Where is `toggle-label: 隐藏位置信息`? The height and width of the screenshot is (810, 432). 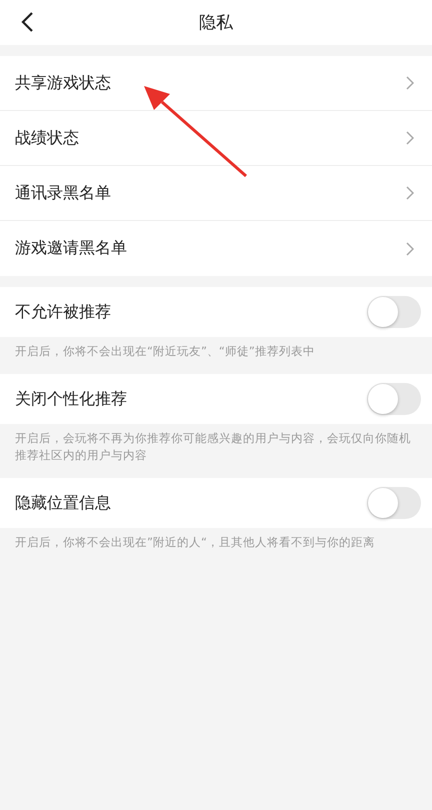 toggle-label: 隐藏位置信息 is located at coordinates (63, 503).